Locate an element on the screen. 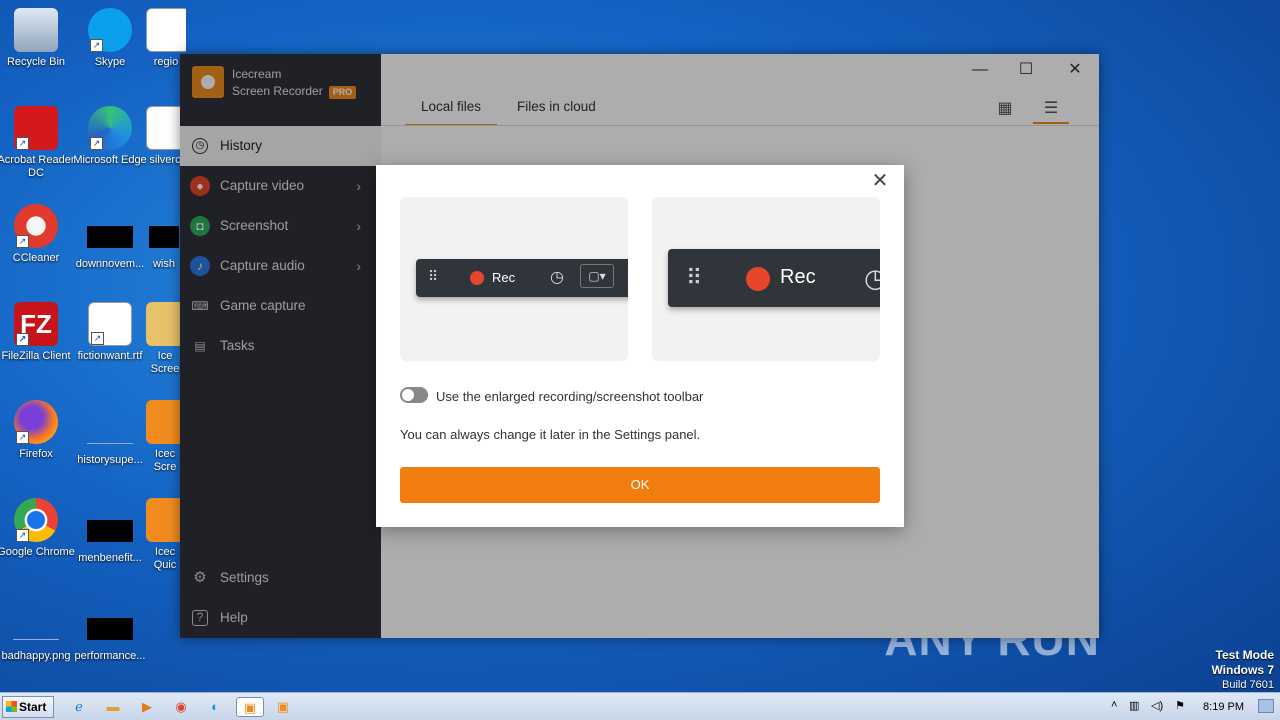 Image resolution: width=1280 pixels, height=720 pixels. desktop-icon-icecream-screen: Ice Scree is located at coordinates (165, 339).